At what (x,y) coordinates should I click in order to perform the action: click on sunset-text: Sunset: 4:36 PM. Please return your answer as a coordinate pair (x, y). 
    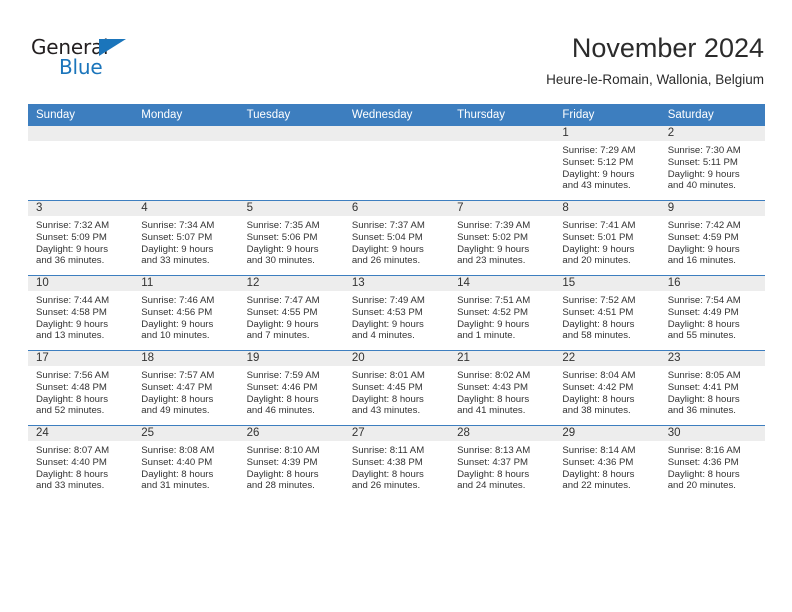
    Looking at the image, I should click on (703, 462).